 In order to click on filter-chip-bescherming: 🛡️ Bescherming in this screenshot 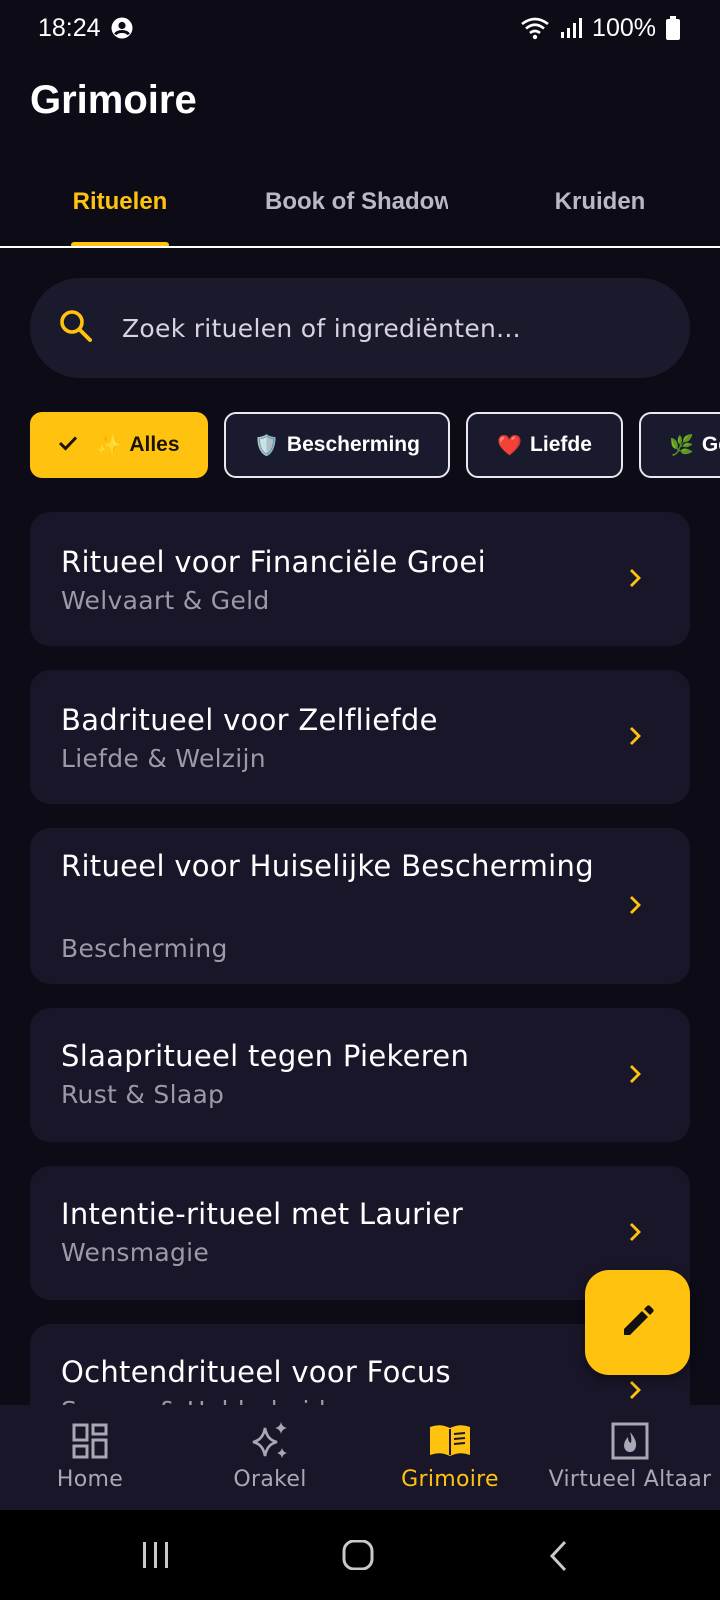, I will do `click(337, 445)`.